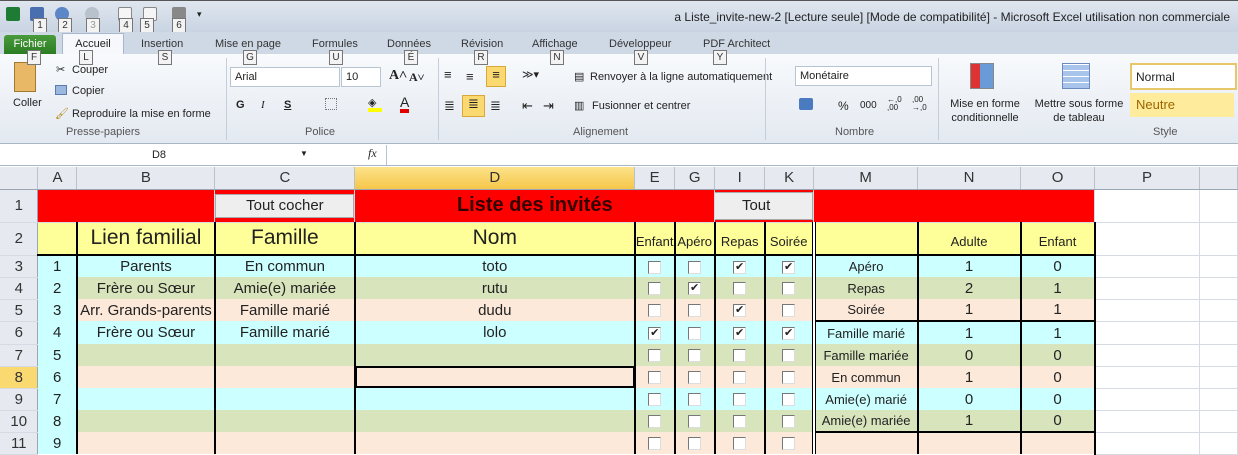 This screenshot has height=455, width=1238. Describe the element at coordinates (19, 443) in the screenshot. I see `row-header: 11` at that location.